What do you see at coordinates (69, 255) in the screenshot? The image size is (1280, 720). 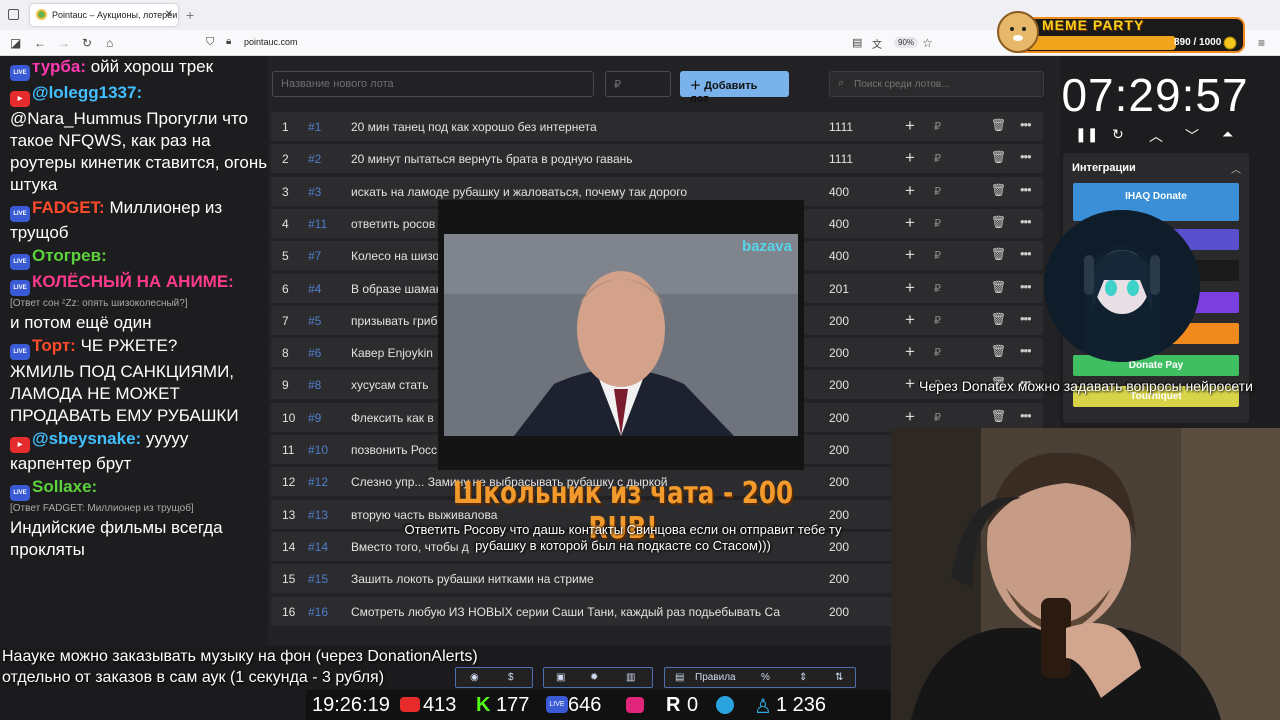 I see `chat-nick: Отогрев:` at bounding box center [69, 255].